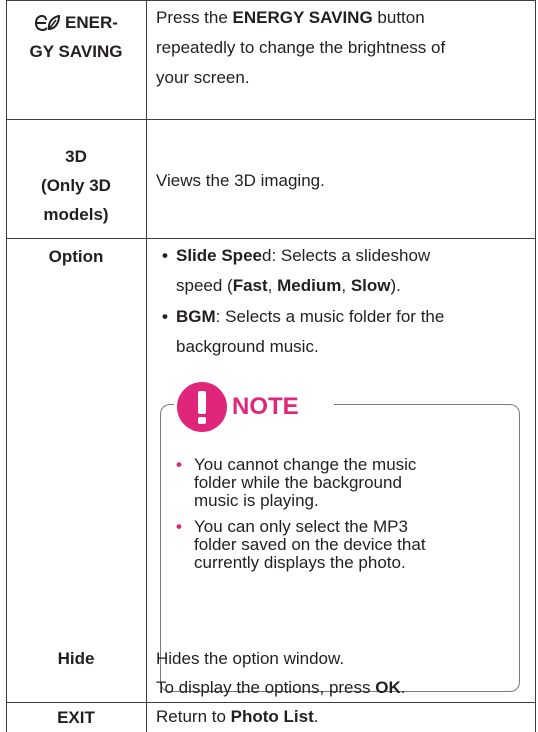 The height and width of the screenshot is (732, 538). I want to click on note-title: NOTE, so click(265, 406).